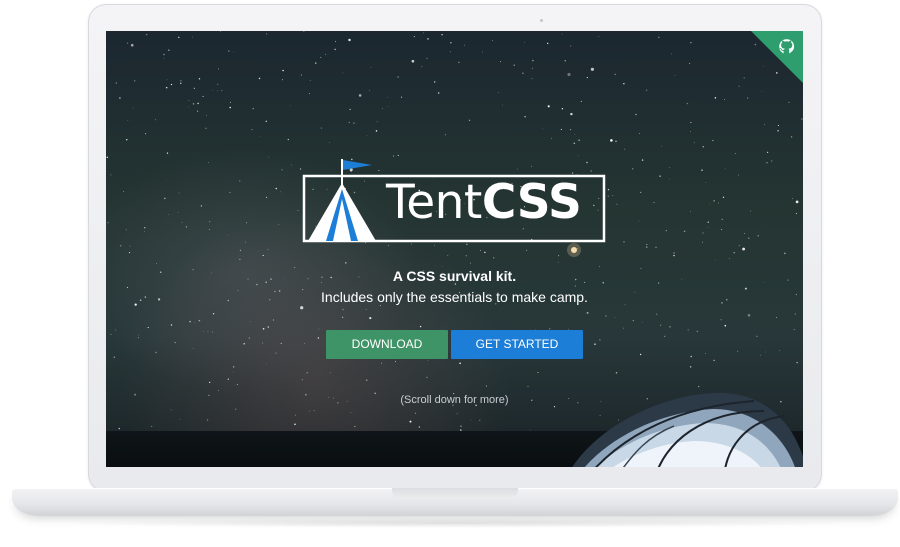  I want to click on logo-word-tent: Tent, so click(434, 202).